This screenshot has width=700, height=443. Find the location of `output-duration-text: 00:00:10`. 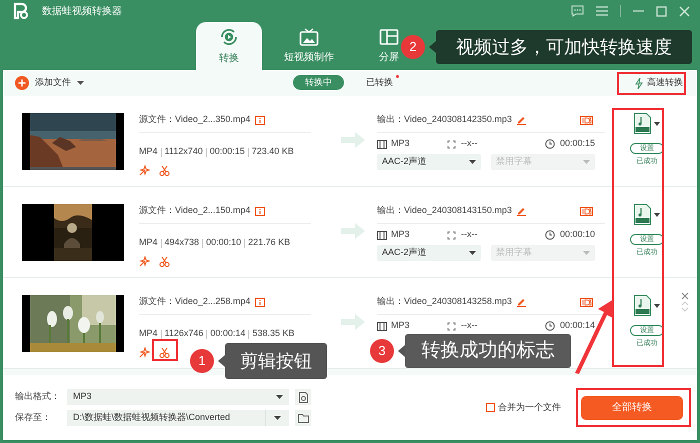

output-duration-text: 00:00:10 is located at coordinates (577, 235).